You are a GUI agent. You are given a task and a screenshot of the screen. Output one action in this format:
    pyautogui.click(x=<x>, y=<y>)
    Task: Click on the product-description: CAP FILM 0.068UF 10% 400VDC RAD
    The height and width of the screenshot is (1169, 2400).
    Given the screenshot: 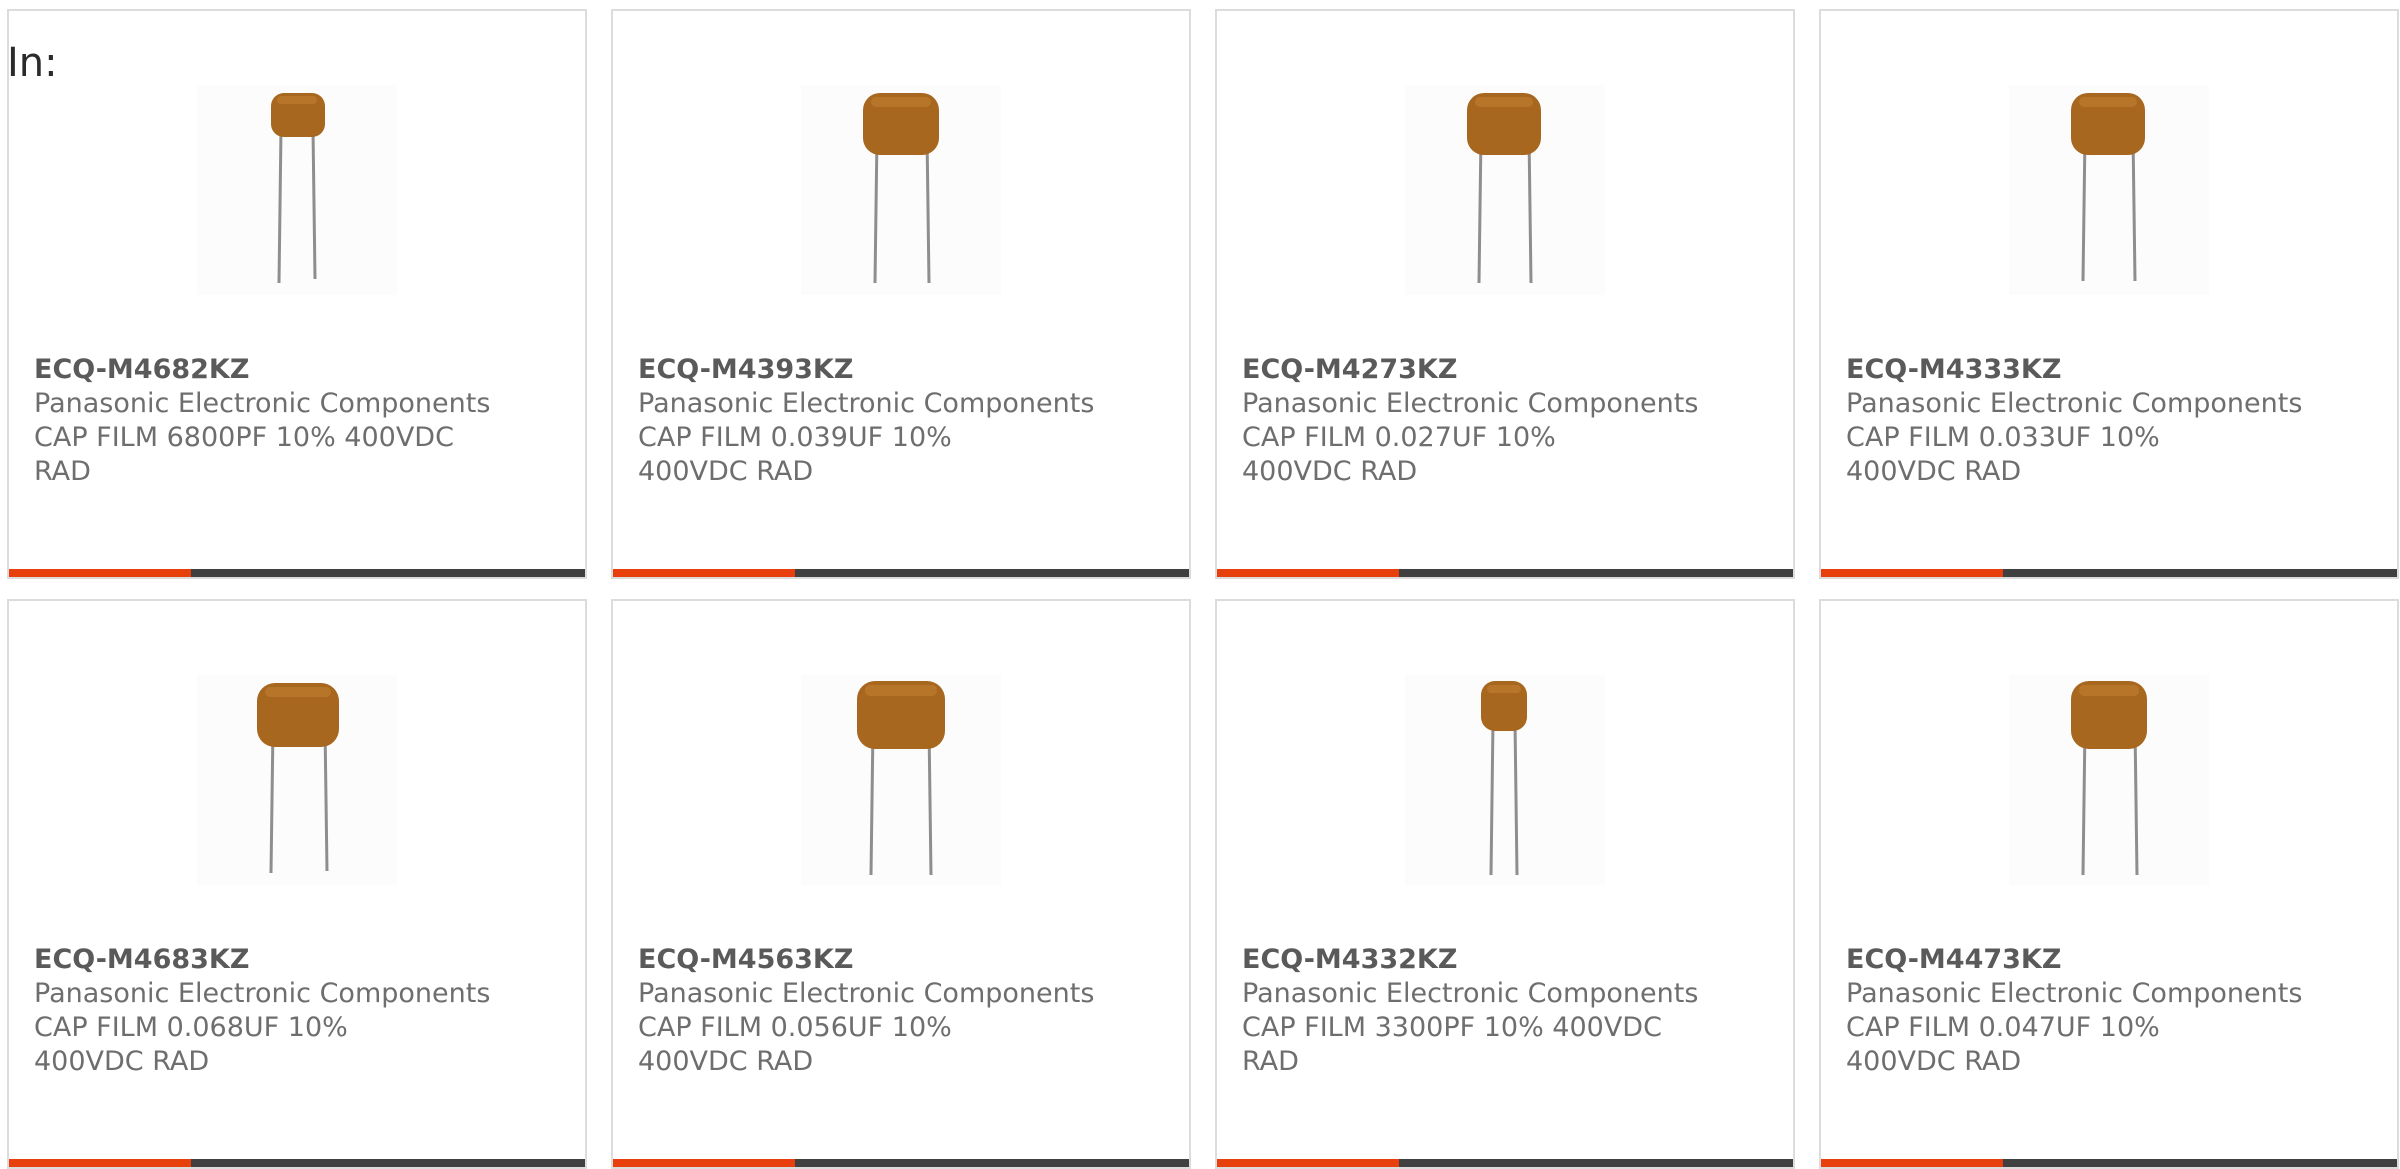 What is the action you would take?
    pyautogui.click(x=191, y=1044)
    